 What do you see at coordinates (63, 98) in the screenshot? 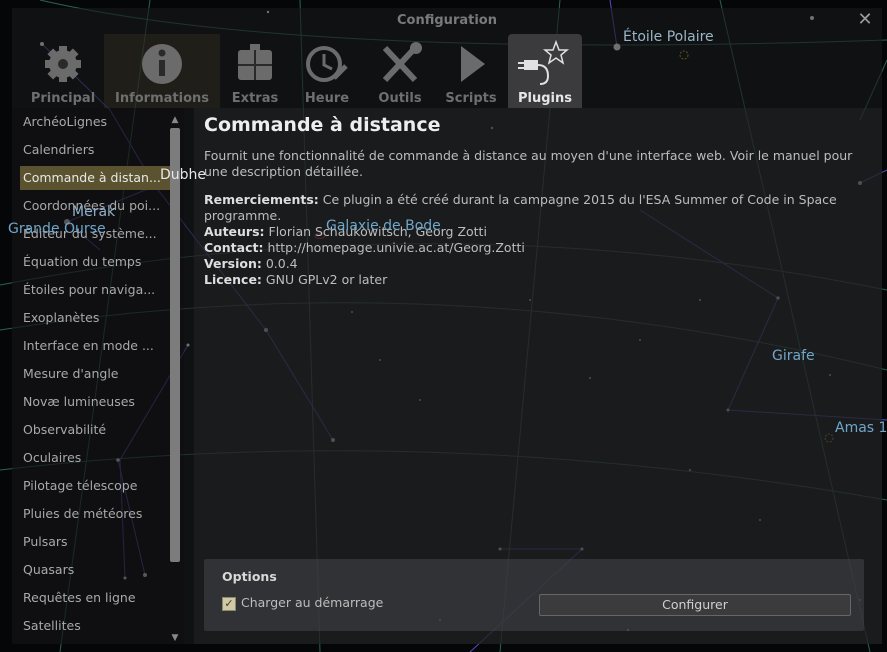
I see `tab-label: Principal` at bounding box center [63, 98].